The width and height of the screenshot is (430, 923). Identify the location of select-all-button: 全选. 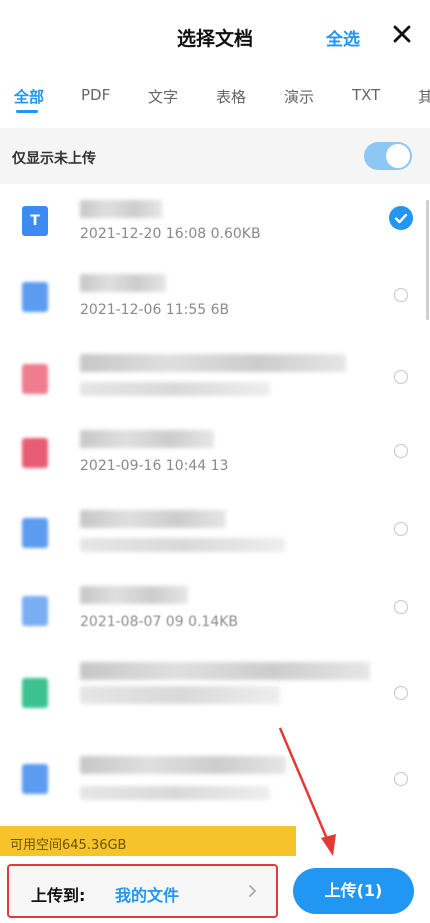
(343, 37).